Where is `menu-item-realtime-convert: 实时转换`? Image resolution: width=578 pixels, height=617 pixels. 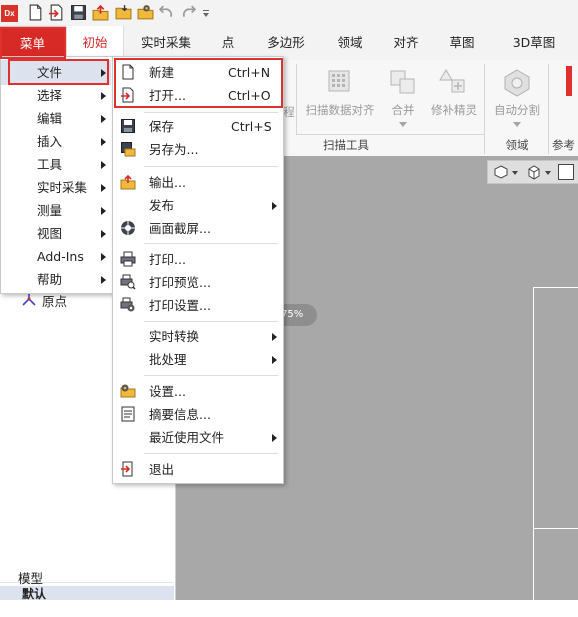 menu-item-realtime-convert: 实时转换 is located at coordinates (174, 336).